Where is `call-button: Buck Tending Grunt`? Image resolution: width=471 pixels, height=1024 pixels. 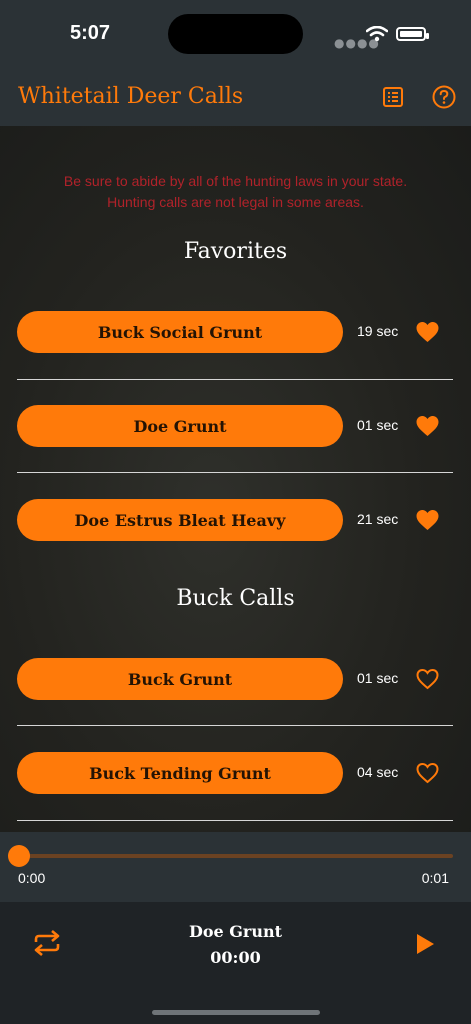
call-button: Buck Tending Grunt is located at coordinates (180, 773).